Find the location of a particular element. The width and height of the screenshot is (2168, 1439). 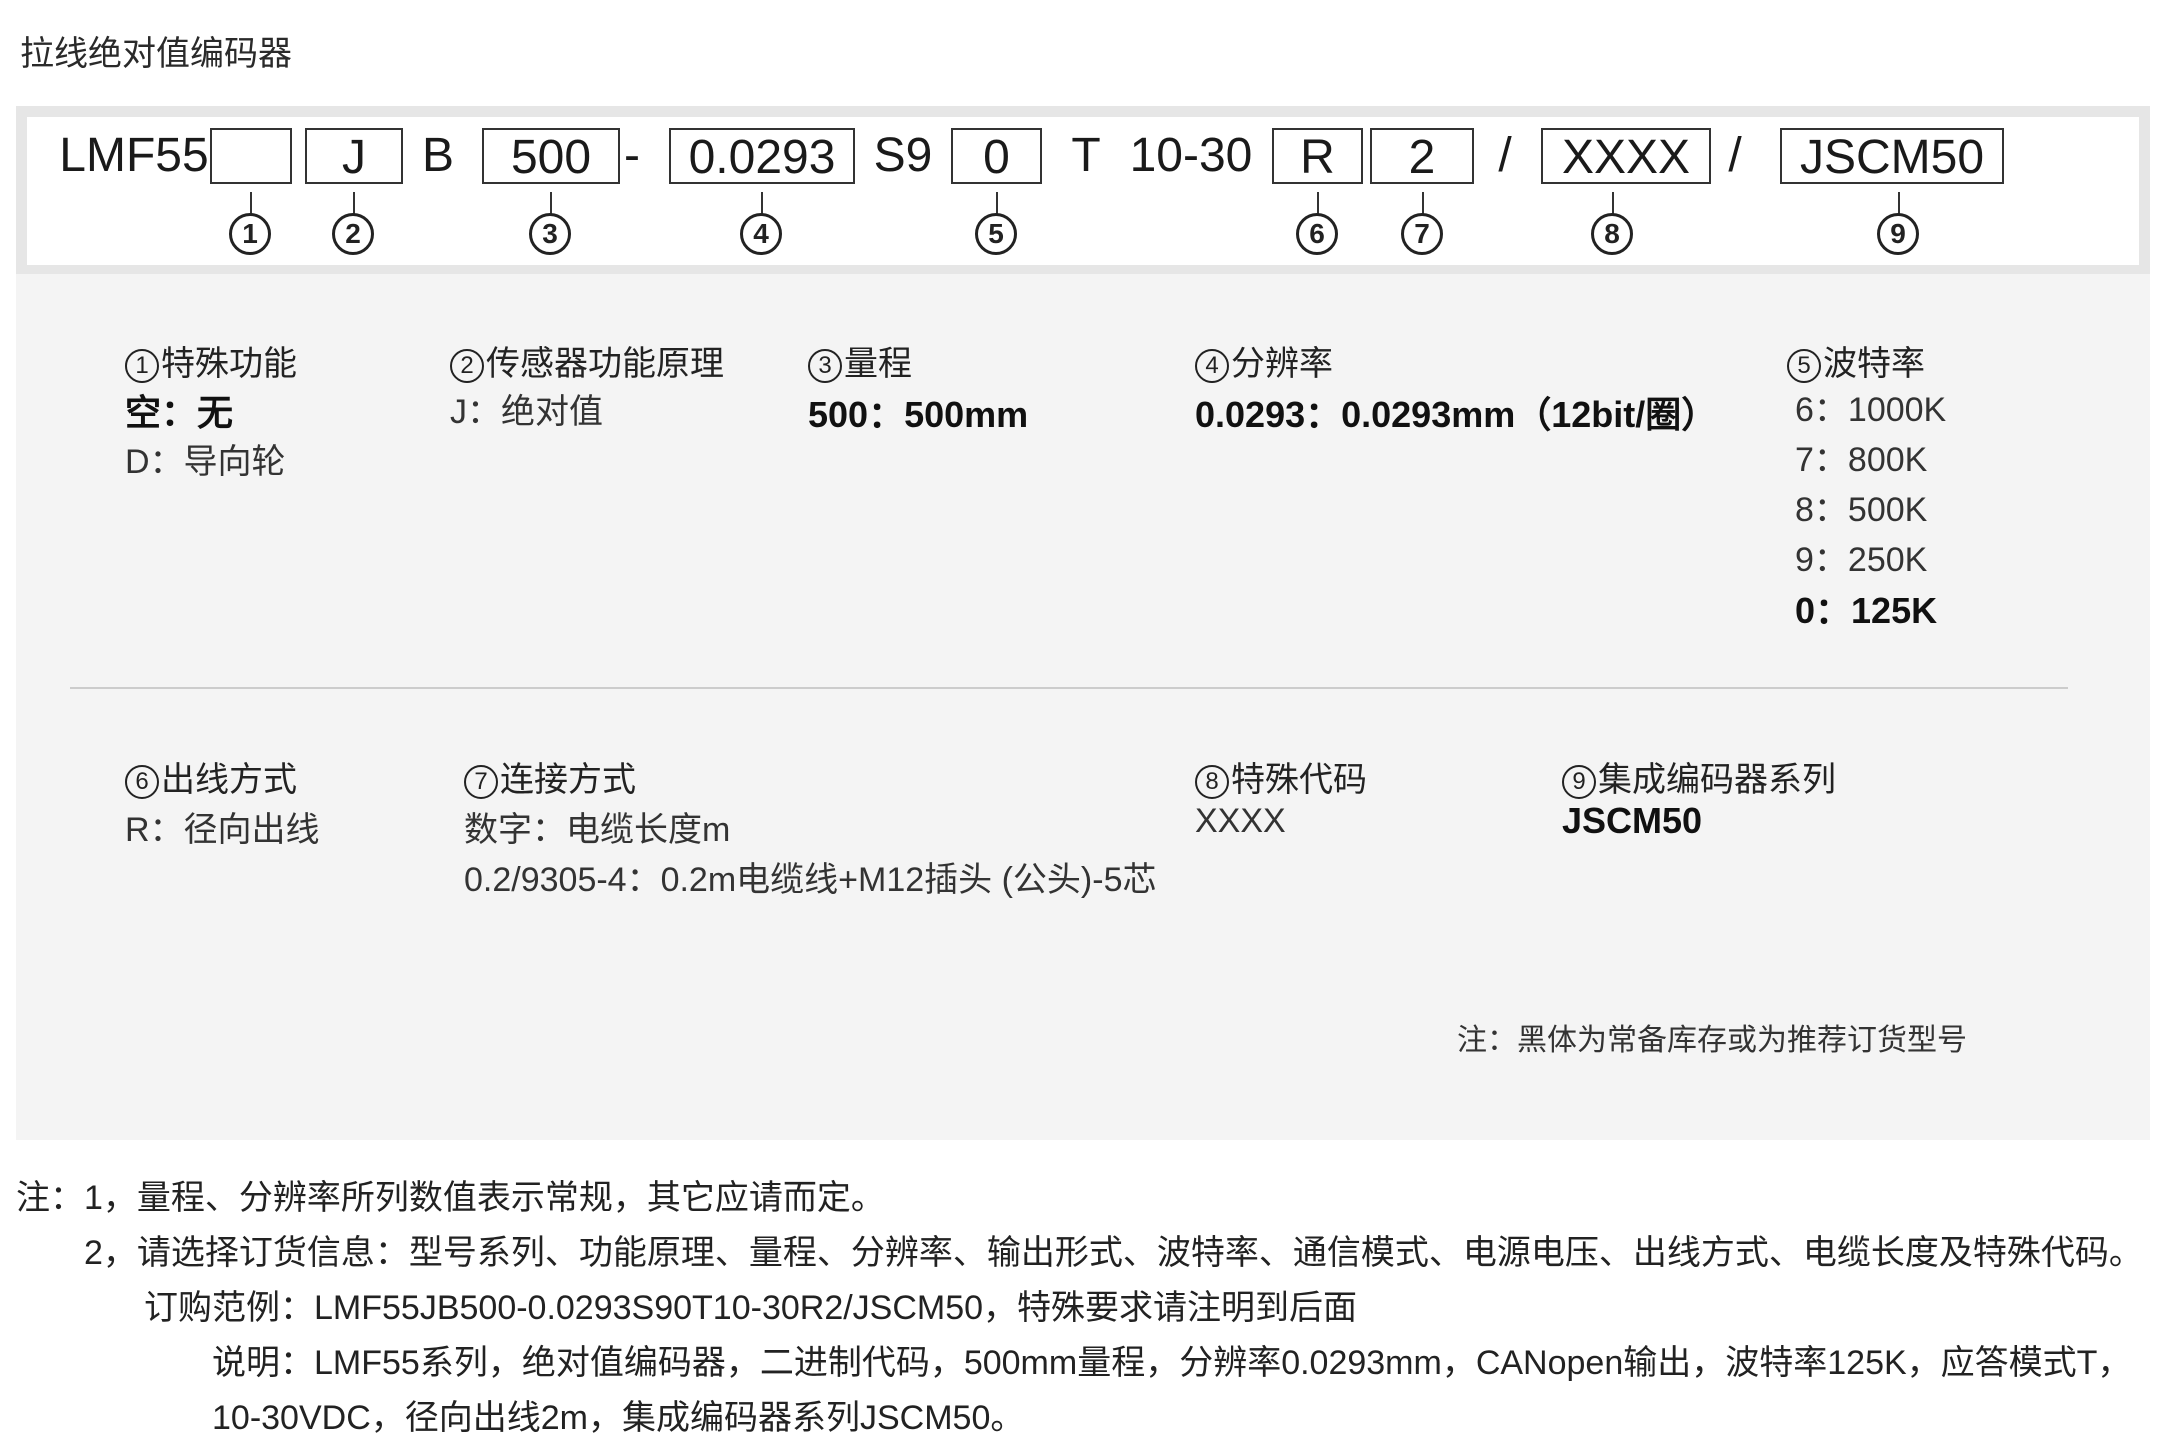

marker-9: 9 is located at coordinates (1898, 234).